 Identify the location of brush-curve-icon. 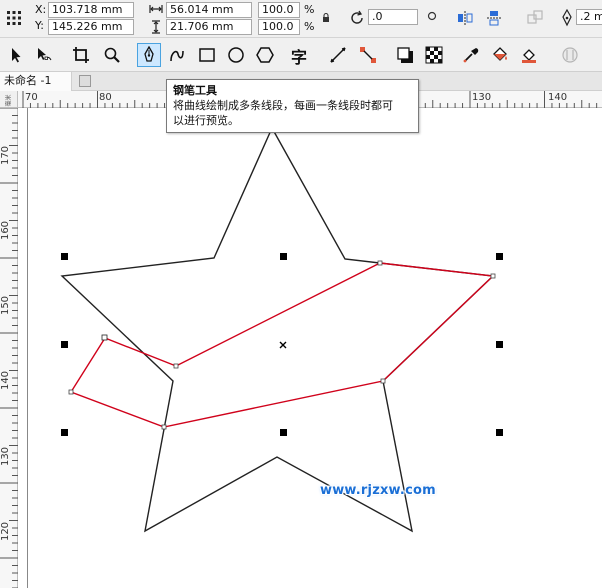
(177, 56).